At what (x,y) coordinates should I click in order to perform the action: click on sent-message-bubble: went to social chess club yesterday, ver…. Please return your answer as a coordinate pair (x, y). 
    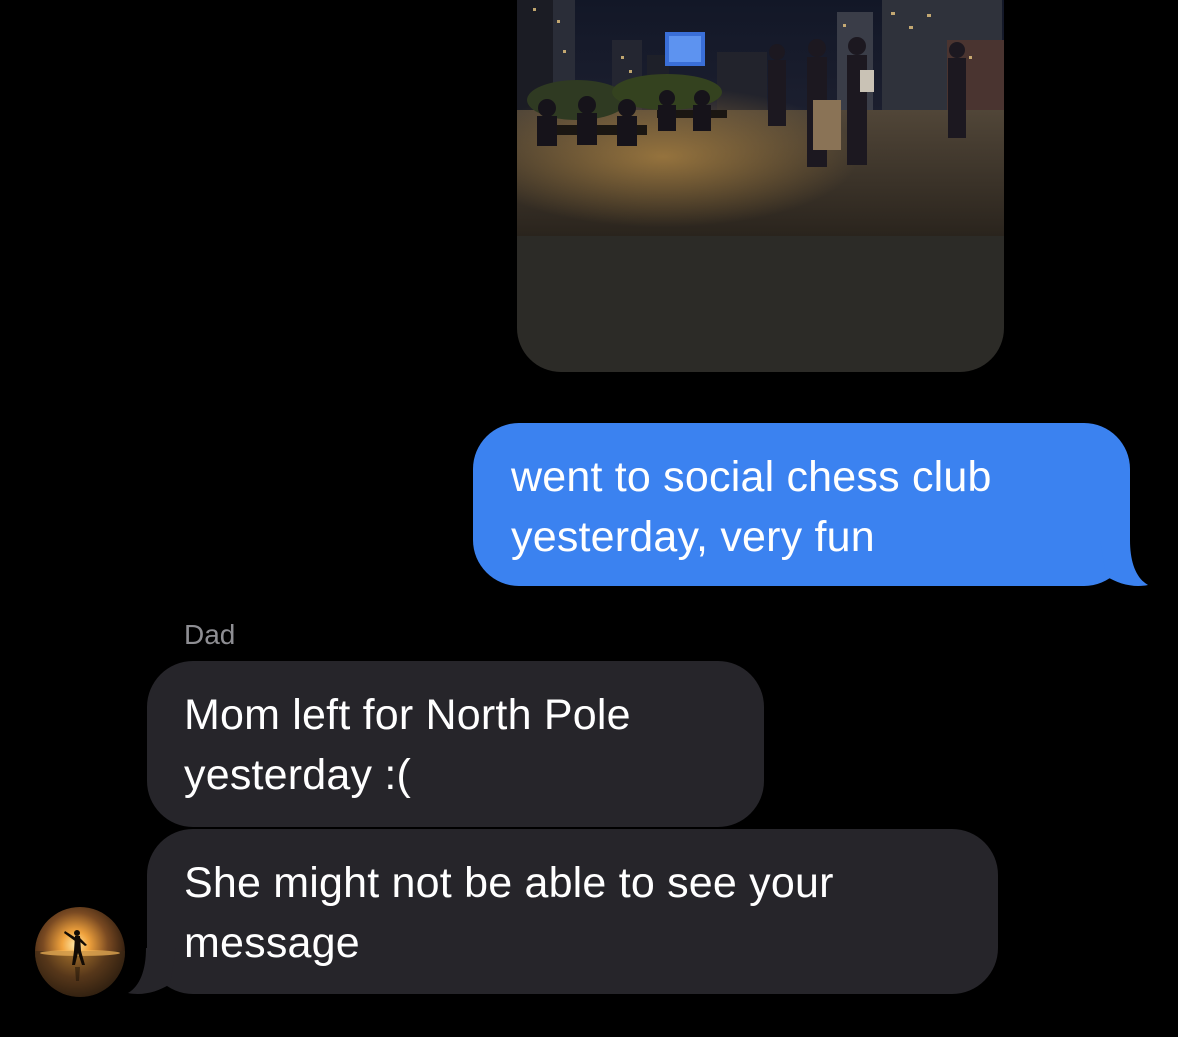
    Looking at the image, I should click on (801, 504).